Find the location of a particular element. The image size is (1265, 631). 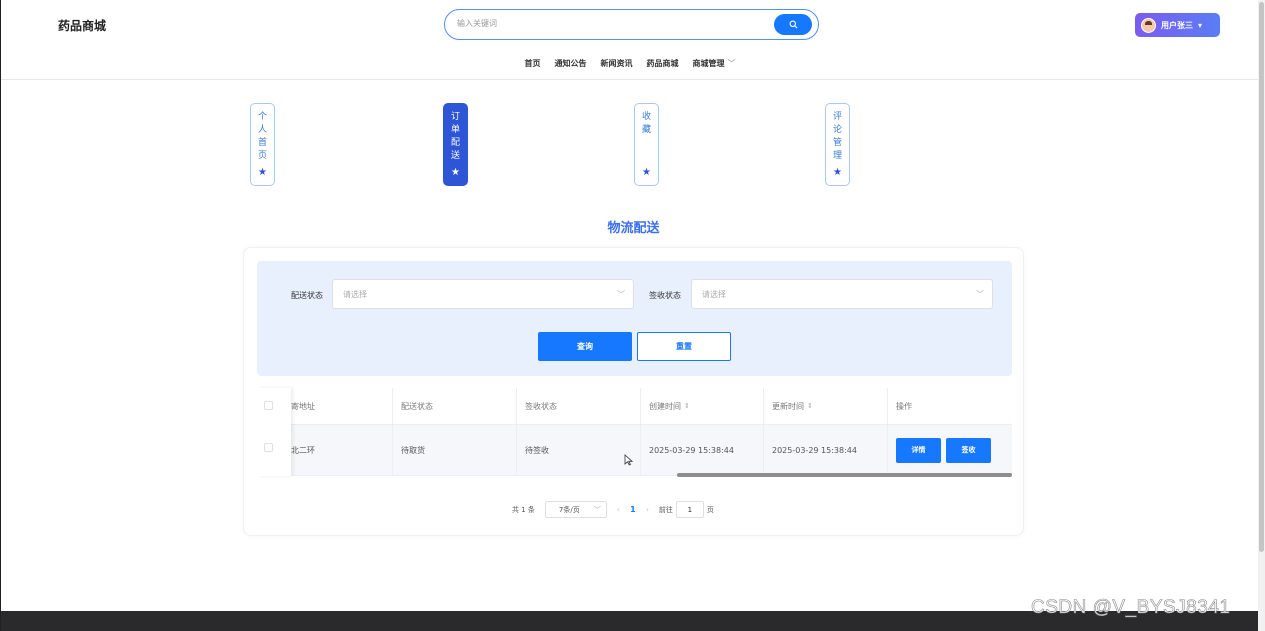

tab-label: 评论管理 is located at coordinates (837, 136).